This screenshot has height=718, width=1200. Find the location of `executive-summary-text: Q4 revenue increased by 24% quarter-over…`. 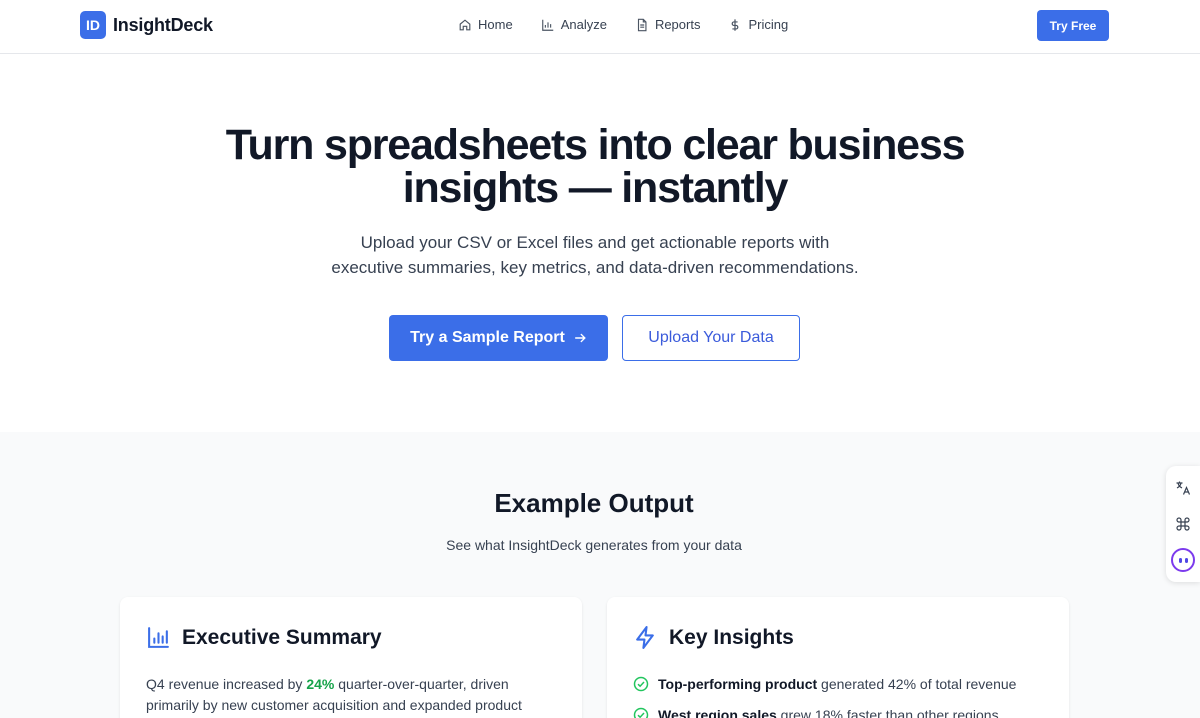

executive-summary-text: Q4 revenue increased by 24% quarter-over… is located at coordinates (351, 695).